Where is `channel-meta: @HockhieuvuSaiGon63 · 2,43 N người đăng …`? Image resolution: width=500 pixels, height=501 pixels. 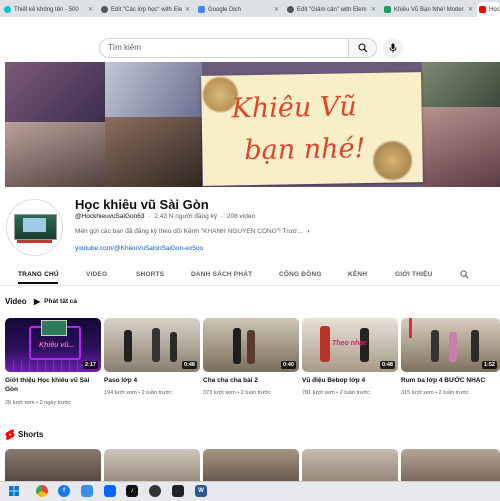
channel-meta: @HockhieuvuSaiGon63 · 2,43 N người đăng … is located at coordinates (165, 216).